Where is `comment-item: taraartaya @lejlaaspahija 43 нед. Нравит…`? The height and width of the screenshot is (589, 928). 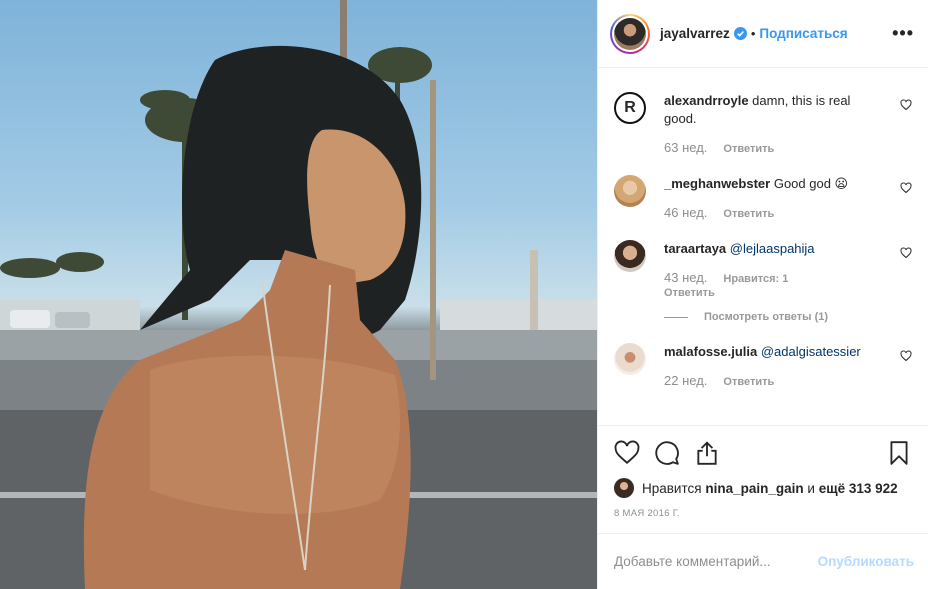 comment-item: taraartaya @lejlaaspahija 43 нед. Нравит… is located at coordinates (763, 281).